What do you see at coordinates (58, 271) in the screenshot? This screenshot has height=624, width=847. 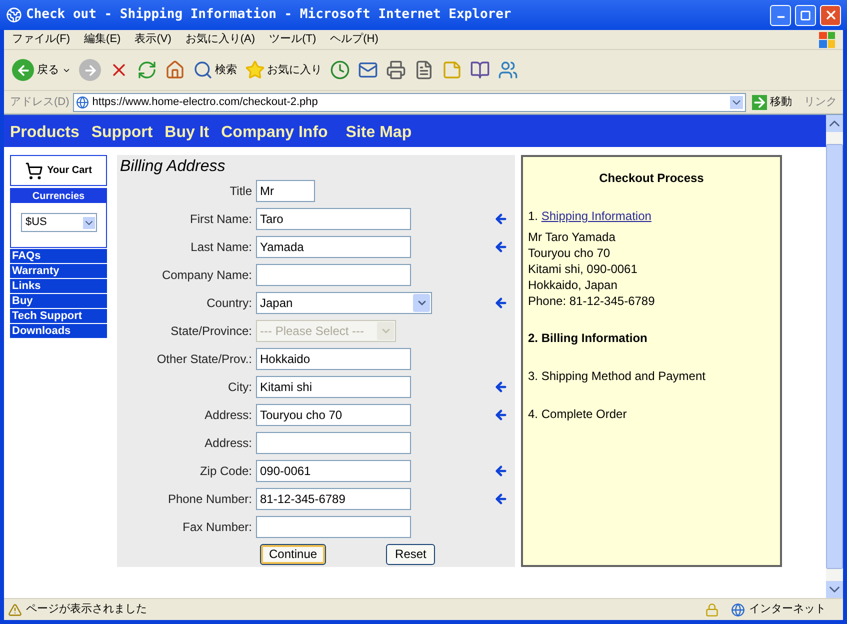 I see `sidebar-link: Warranty` at bounding box center [58, 271].